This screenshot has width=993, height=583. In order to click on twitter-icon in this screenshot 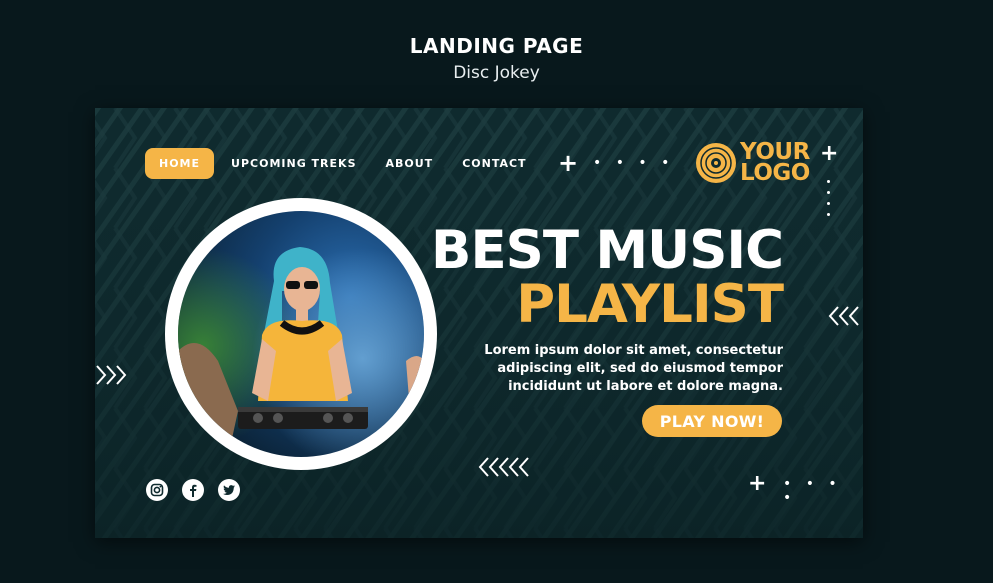, I will do `click(229, 490)`.